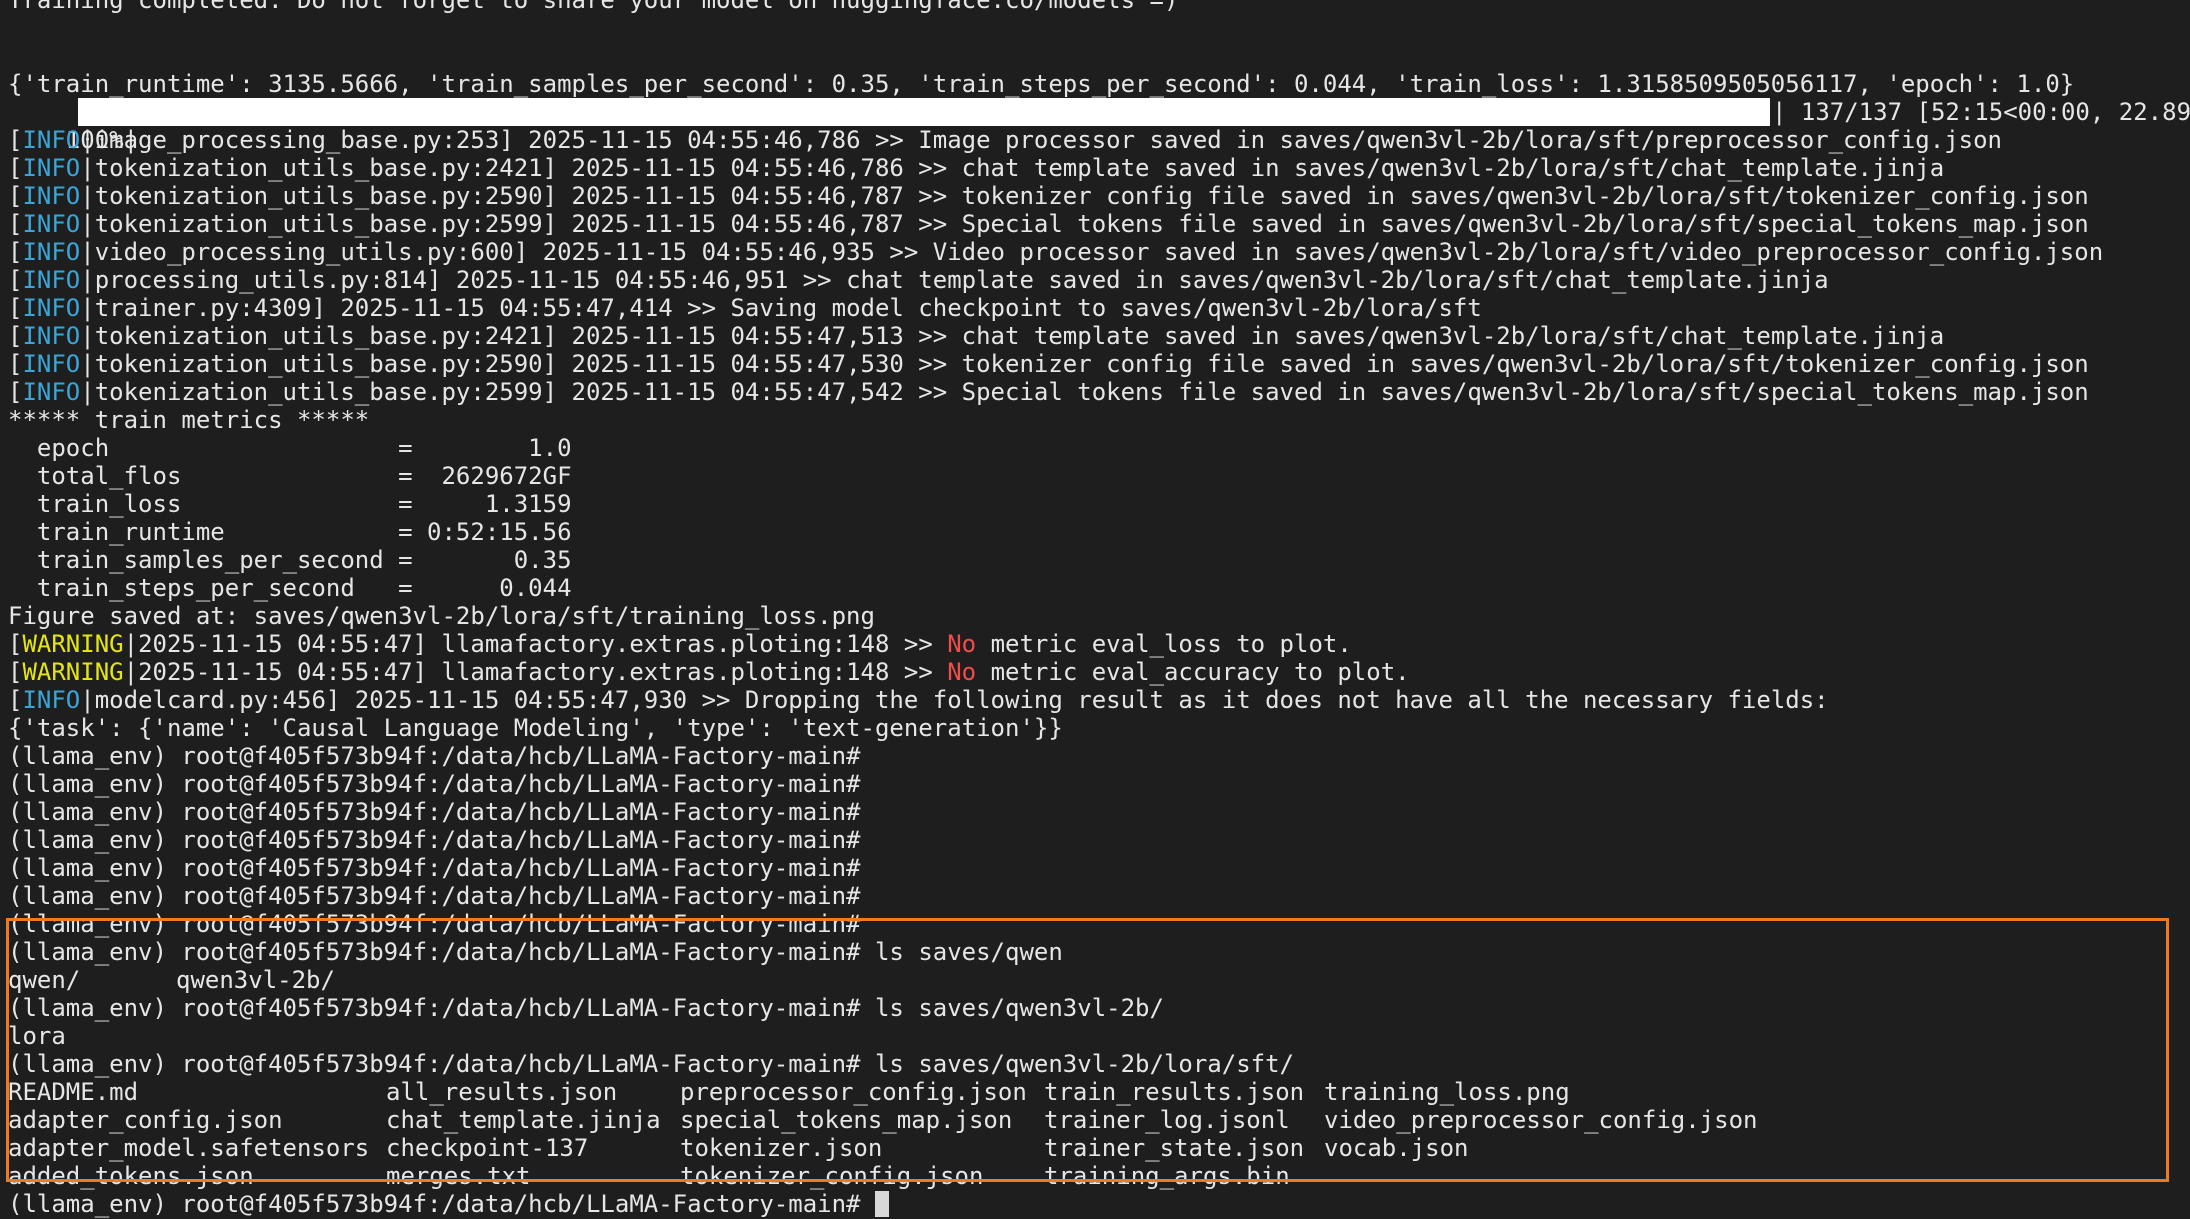 The height and width of the screenshot is (1219, 2190). What do you see at coordinates (1012, 1008) in the screenshot?
I see `command-text: ls saves/qwen3vl-2b/` at bounding box center [1012, 1008].